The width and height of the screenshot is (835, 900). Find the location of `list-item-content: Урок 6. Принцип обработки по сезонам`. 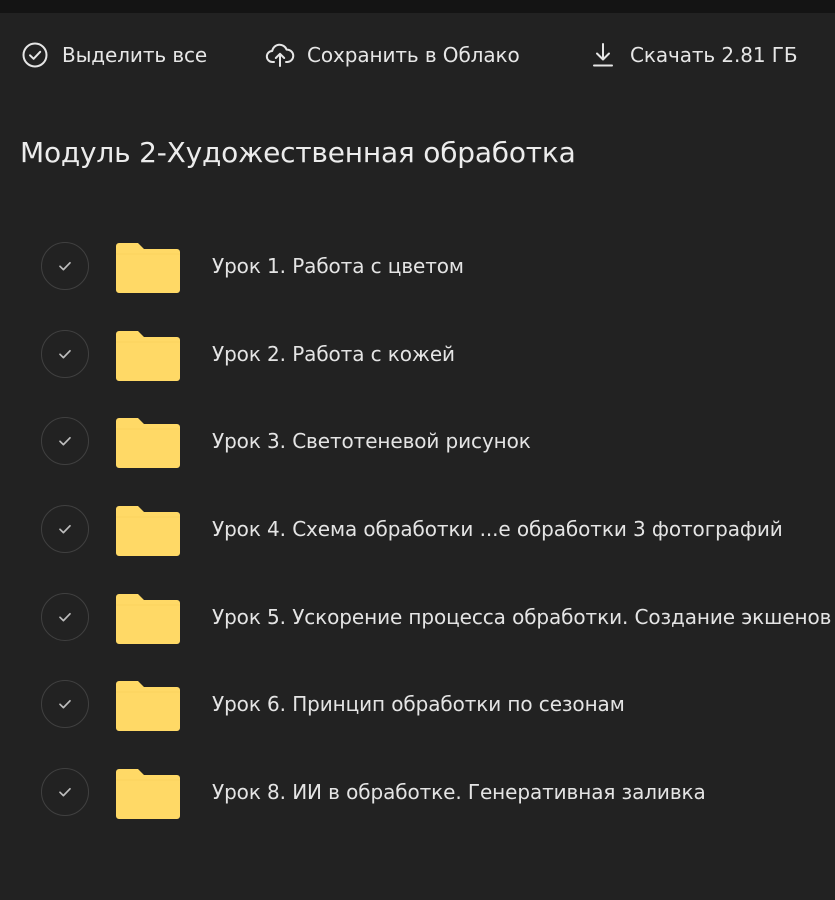

list-item-content: Урок 6. Принцип обработки по сезонам is located at coordinates (417, 704).